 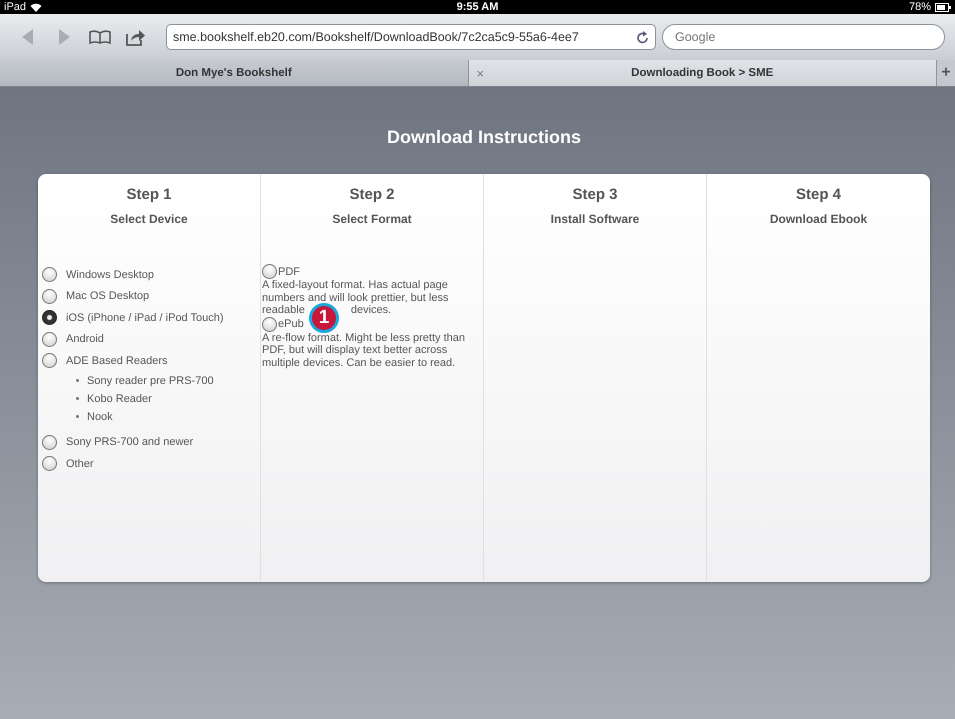 I want to click on format-option: PDF, so click(x=289, y=272).